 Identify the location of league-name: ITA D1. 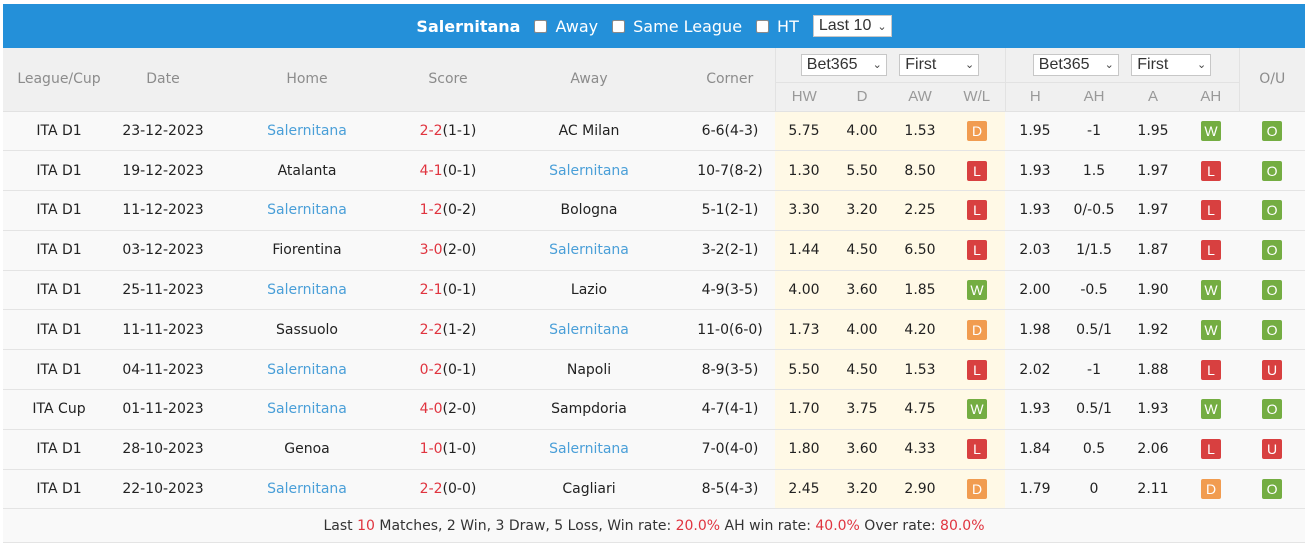
(59, 130).